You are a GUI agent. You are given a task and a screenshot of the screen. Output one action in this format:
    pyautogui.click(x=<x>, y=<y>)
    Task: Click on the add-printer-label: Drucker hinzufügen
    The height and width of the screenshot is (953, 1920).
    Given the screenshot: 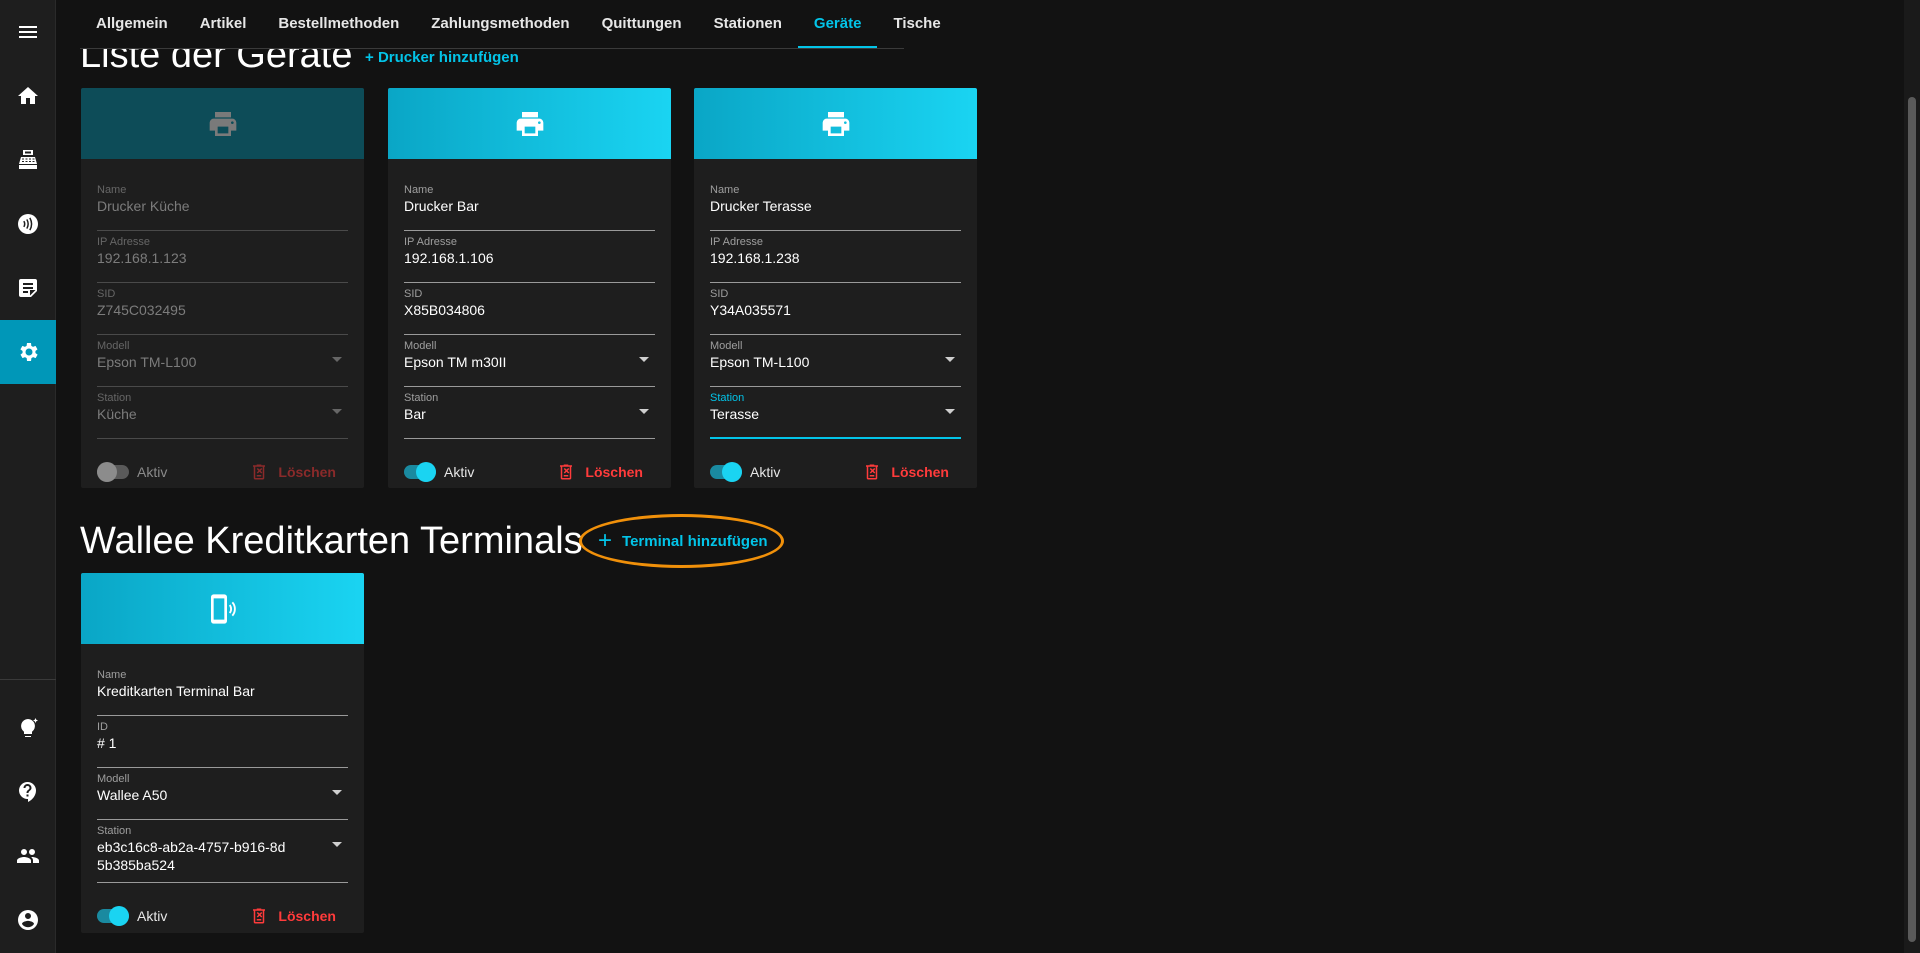 What is the action you would take?
    pyautogui.click(x=448, y=57)
    